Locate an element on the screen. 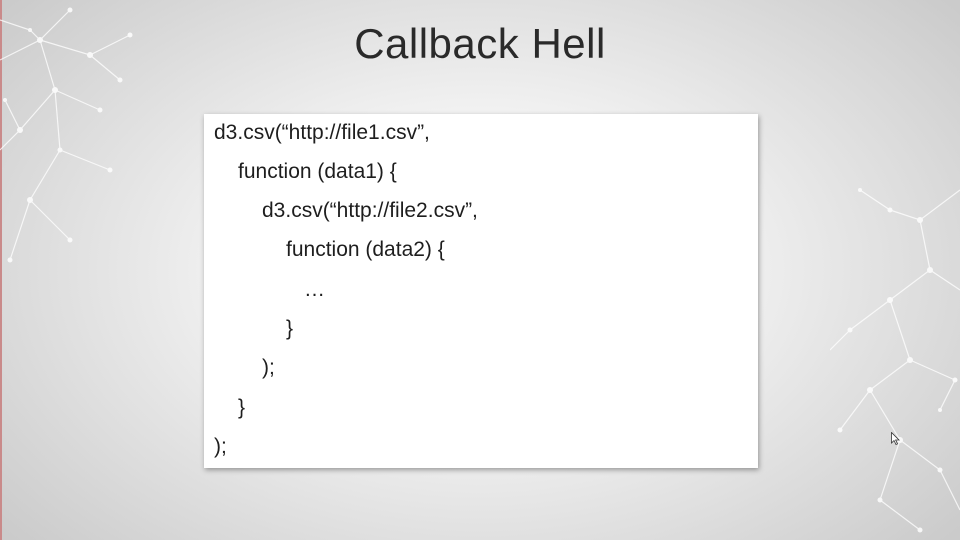 This screenshot has width=960, height=540. code-line-2: function (data1) { is located at coordinates (317, 171).